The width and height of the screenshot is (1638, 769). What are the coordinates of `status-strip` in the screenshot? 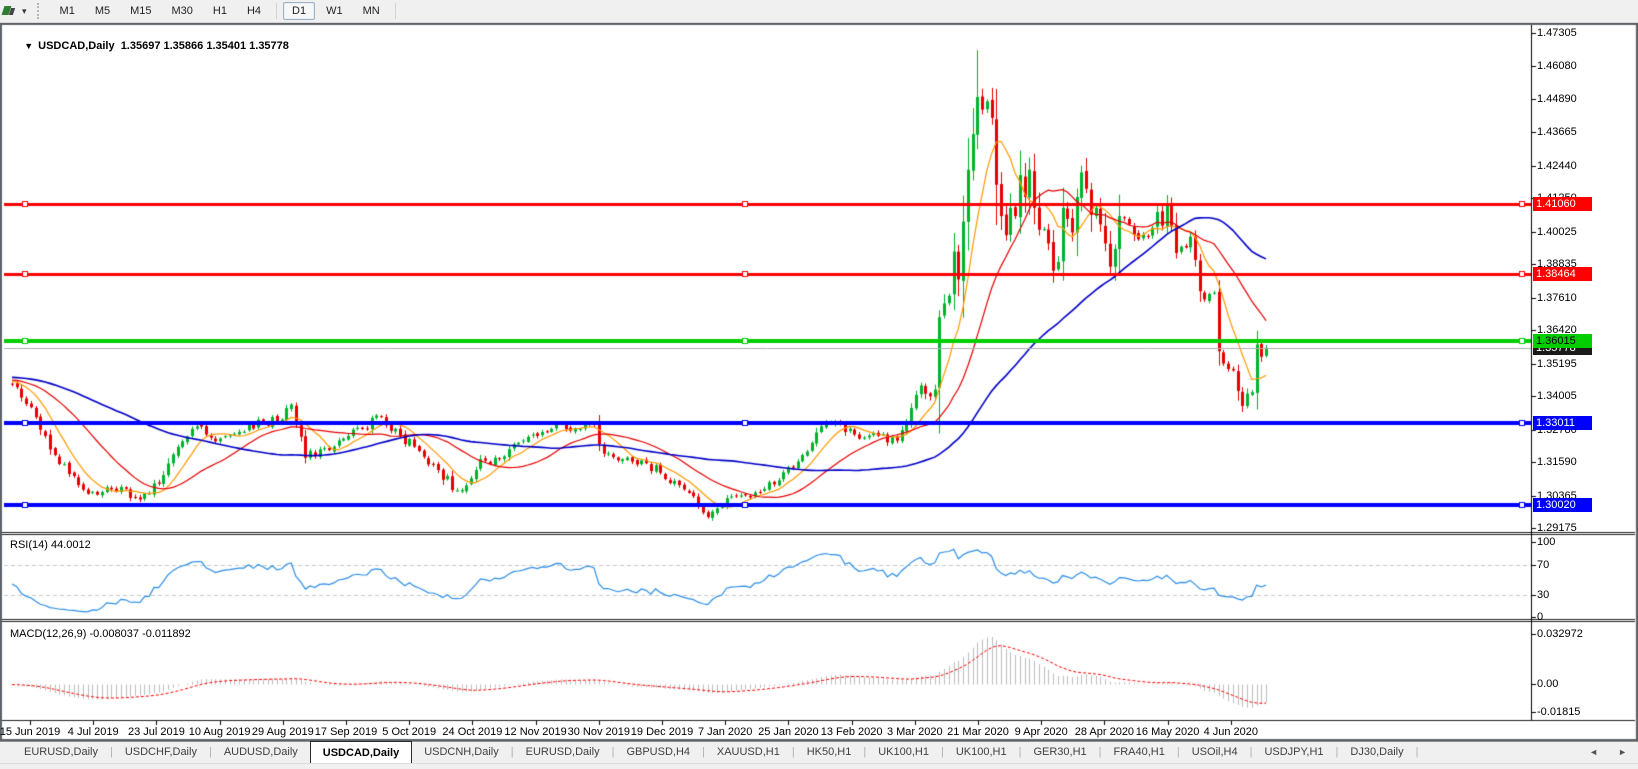 It's located at (819, 766).